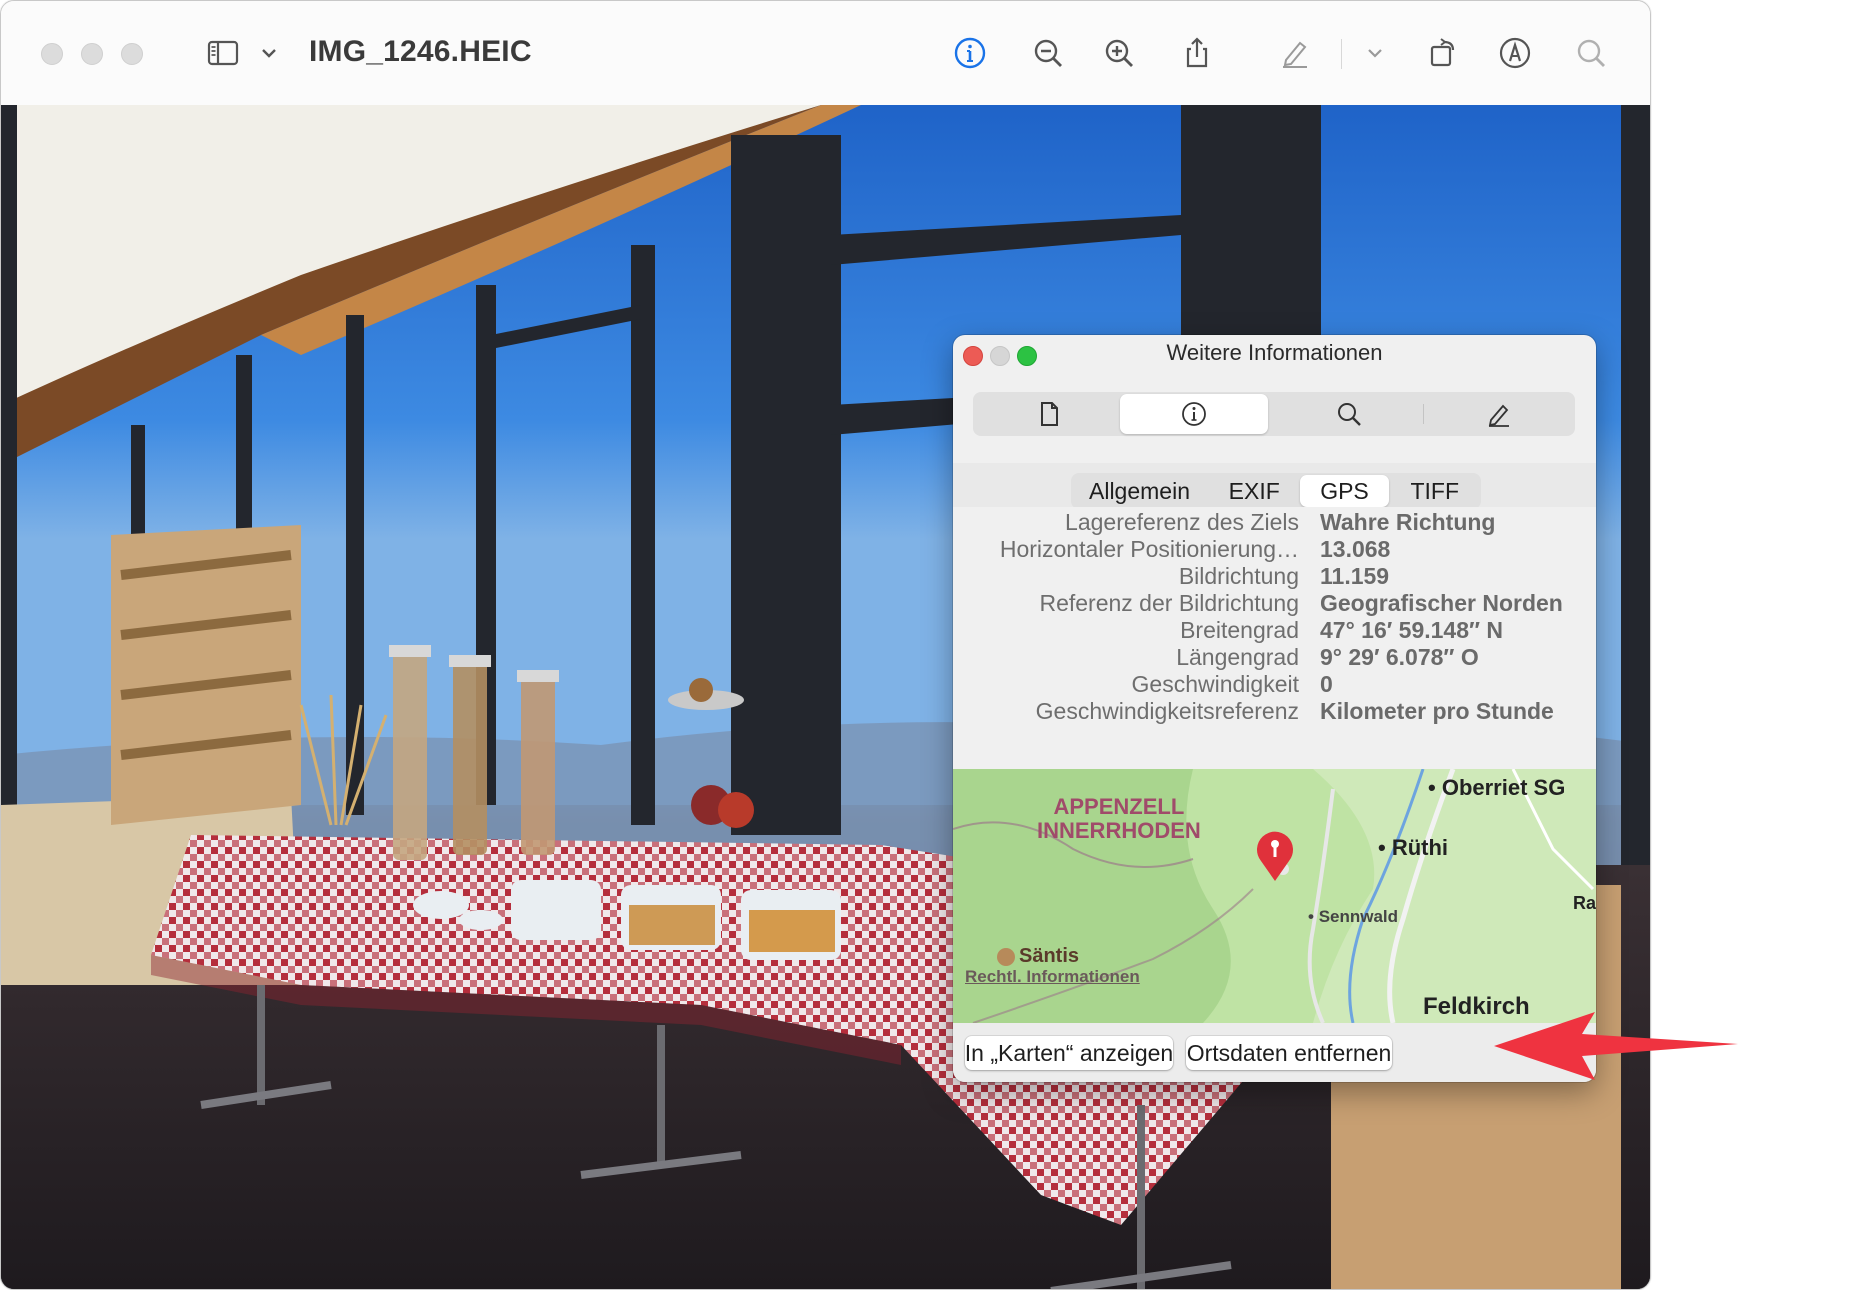  What do you see at coordinates (1169, 603) in the screenshot?
I see `gps-row-key: Referenz der Bildrichtung` at bounding box center [1169, 603].